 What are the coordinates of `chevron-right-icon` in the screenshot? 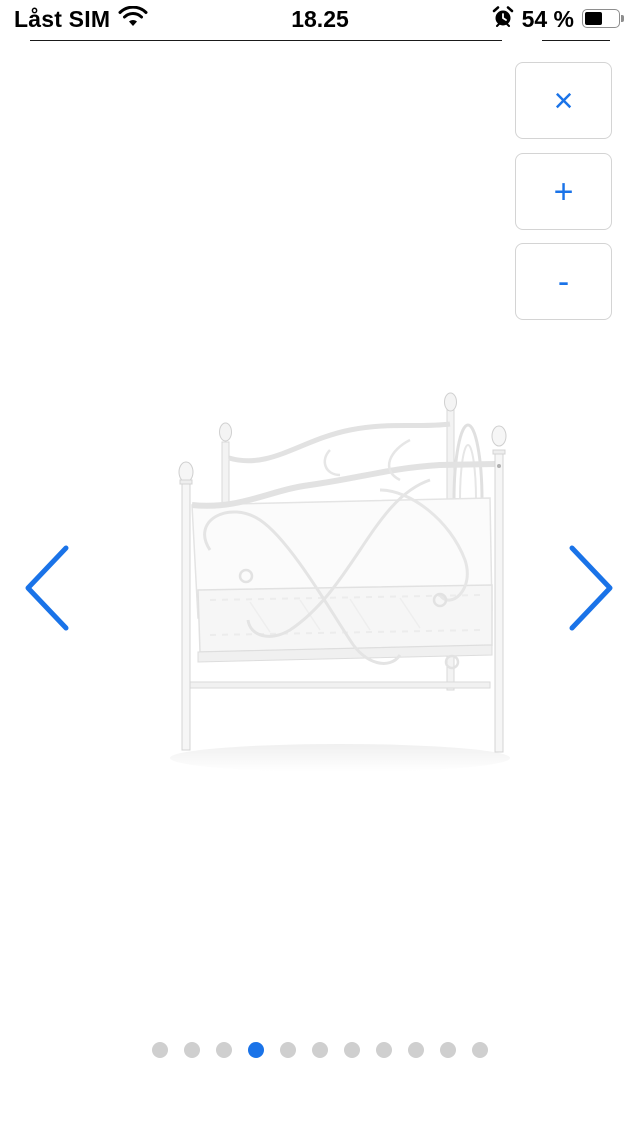 It's located at (591, 588).